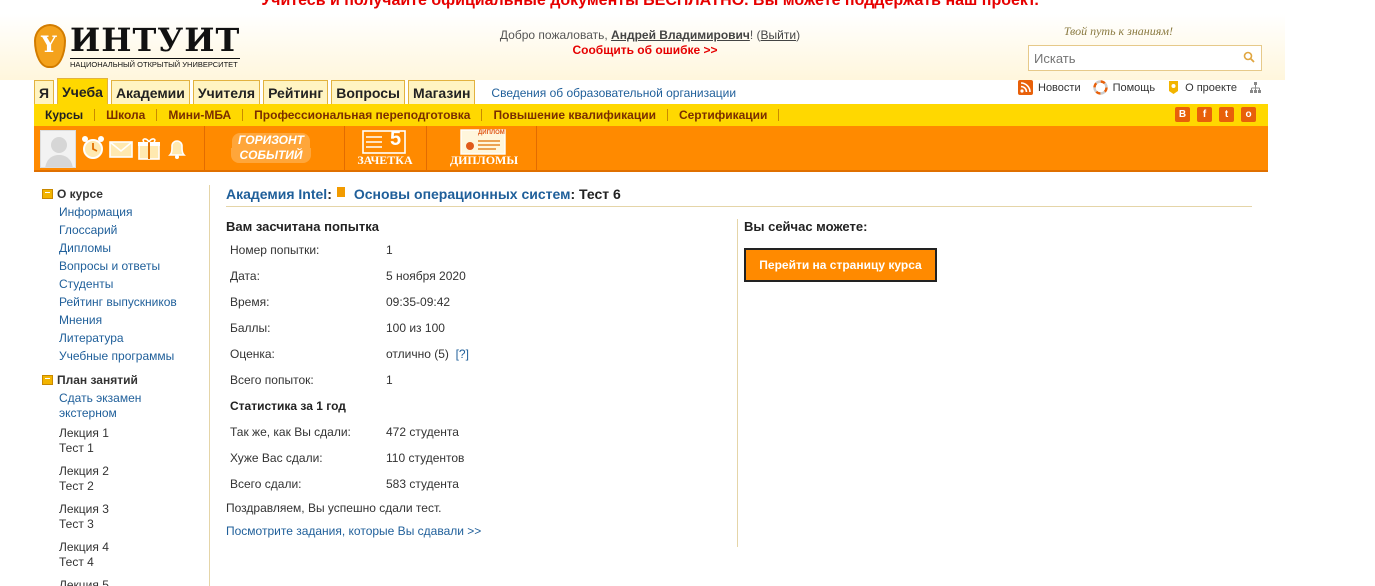 This screenshot has width=1375, height=586. What do you see at coordinates (779, 35) in the screenshot?
I see `logout-link: Выйти` at bounding box center [779, 35].